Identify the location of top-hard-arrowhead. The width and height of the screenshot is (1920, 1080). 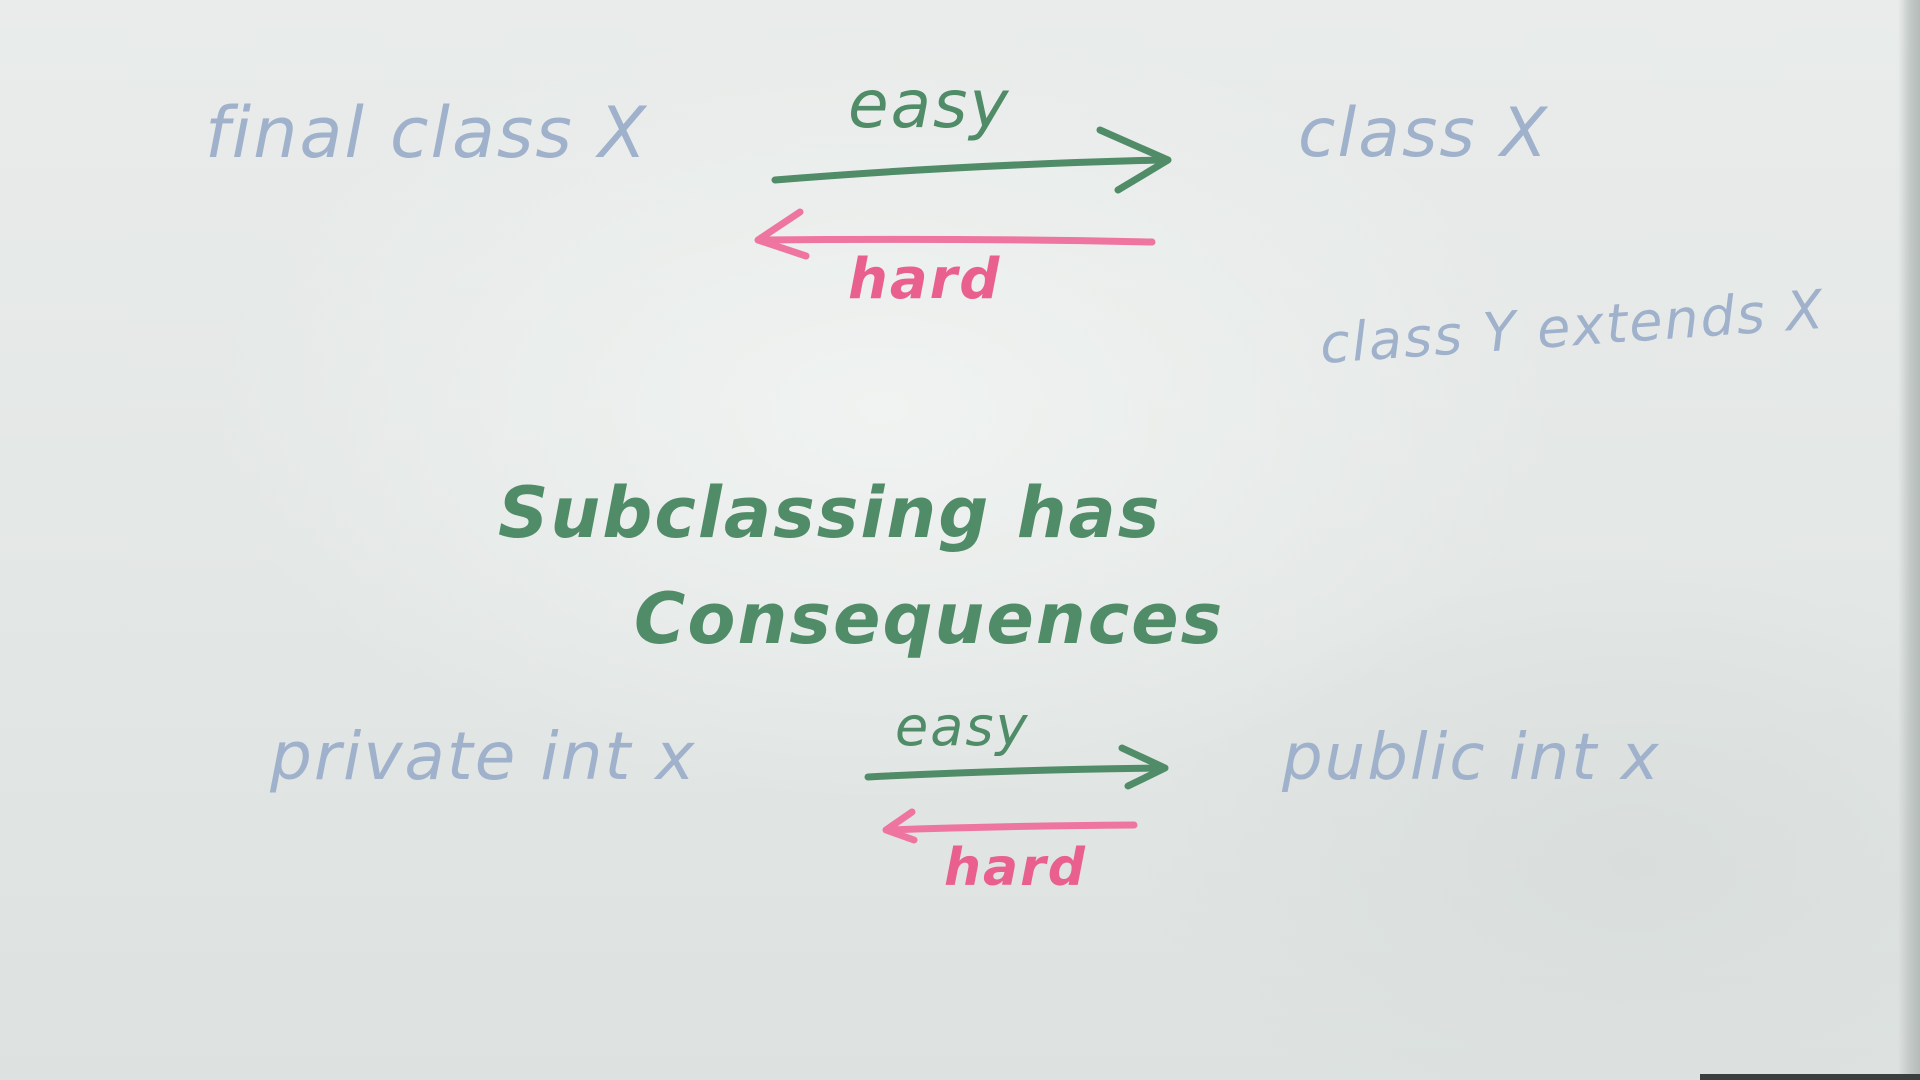
(782, 234).